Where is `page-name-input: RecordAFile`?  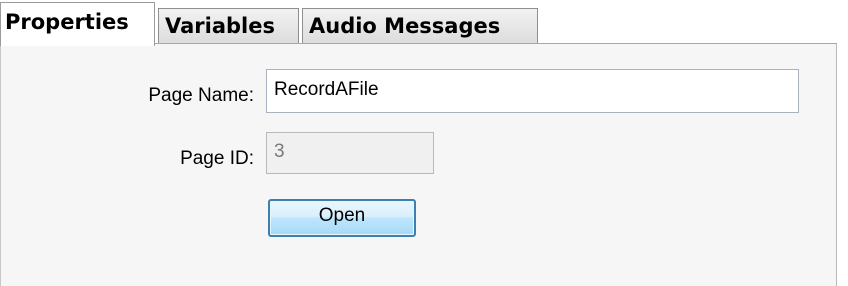 page-name-input: RecordAFile is located at coordinates (532, 91).